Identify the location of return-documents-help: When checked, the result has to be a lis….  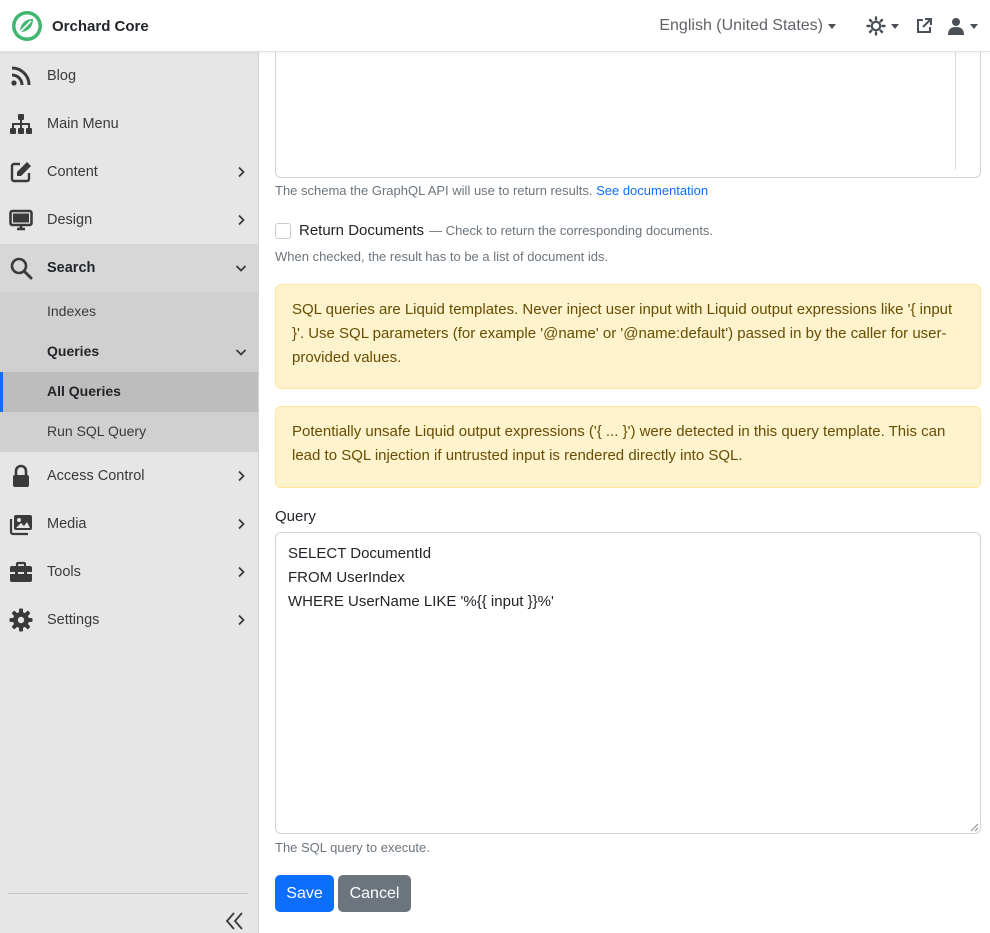
(442, 256).